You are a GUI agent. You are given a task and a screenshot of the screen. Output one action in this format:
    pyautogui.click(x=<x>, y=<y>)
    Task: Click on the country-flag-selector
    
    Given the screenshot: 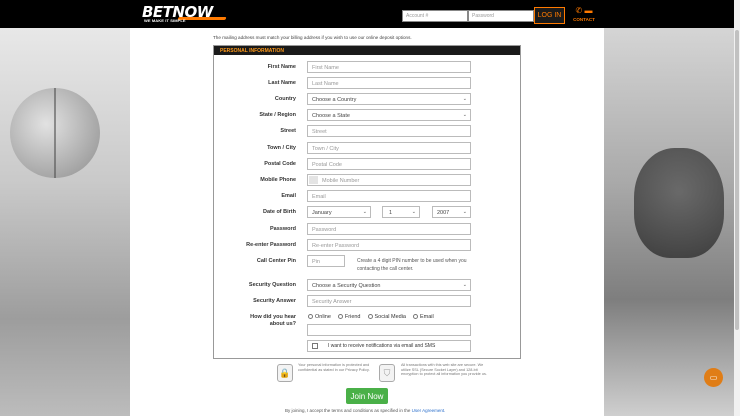 What is the action you would take?
    pyautogui.click(x=313, y=180)
    